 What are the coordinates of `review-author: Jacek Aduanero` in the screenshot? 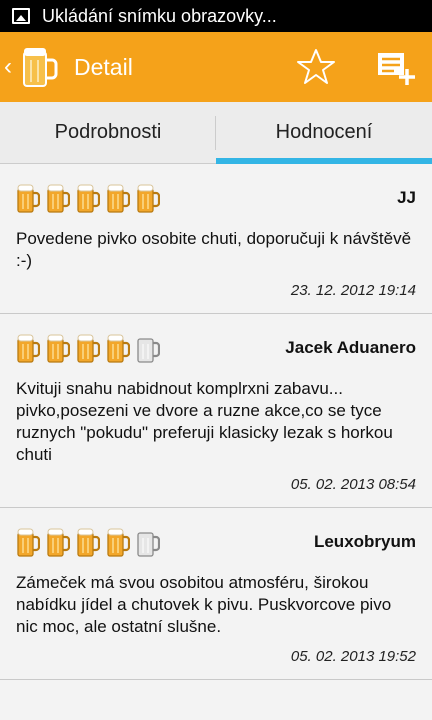 It's located at (350, 347).